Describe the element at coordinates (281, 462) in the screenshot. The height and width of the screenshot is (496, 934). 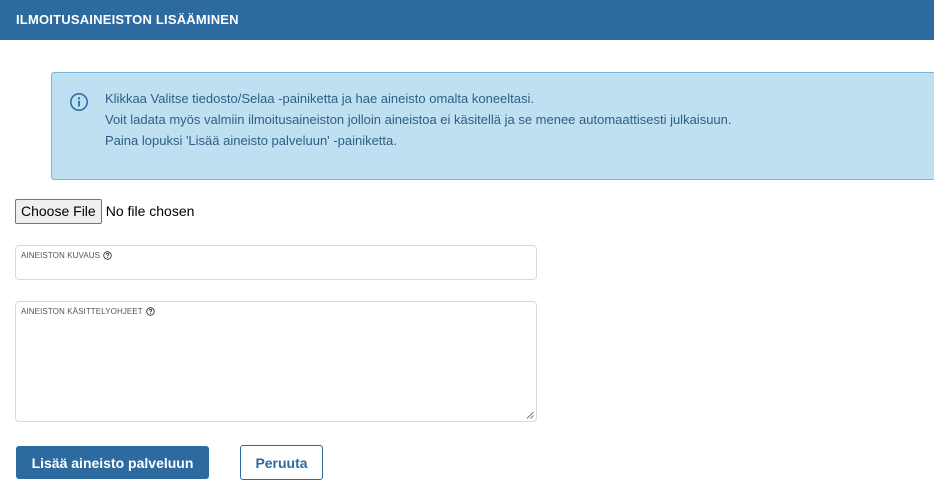
I see `cancel-button: Peruuta` at that location.